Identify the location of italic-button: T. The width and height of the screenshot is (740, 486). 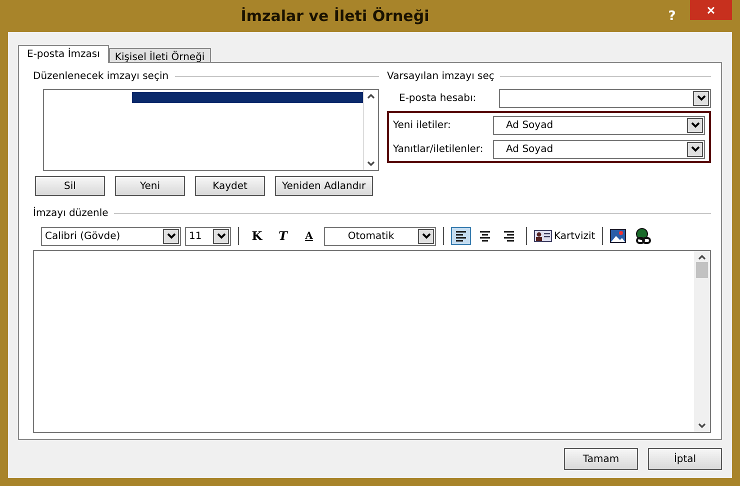
(283, 236).